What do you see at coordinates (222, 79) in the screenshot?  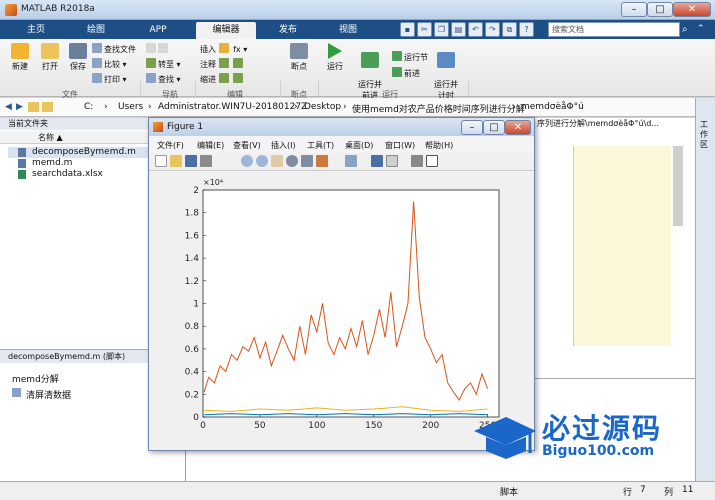 I see `indent-button: 缩进` at bounding box center [222, 79].